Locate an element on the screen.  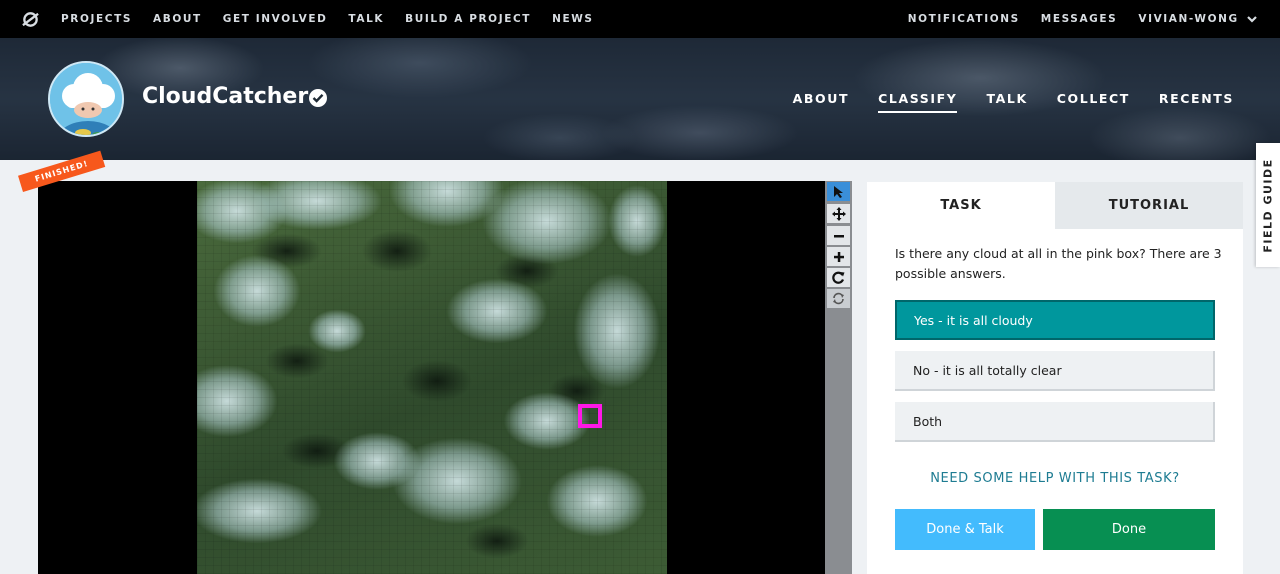
zoom-out-icon is located at coordinates (838, 235).